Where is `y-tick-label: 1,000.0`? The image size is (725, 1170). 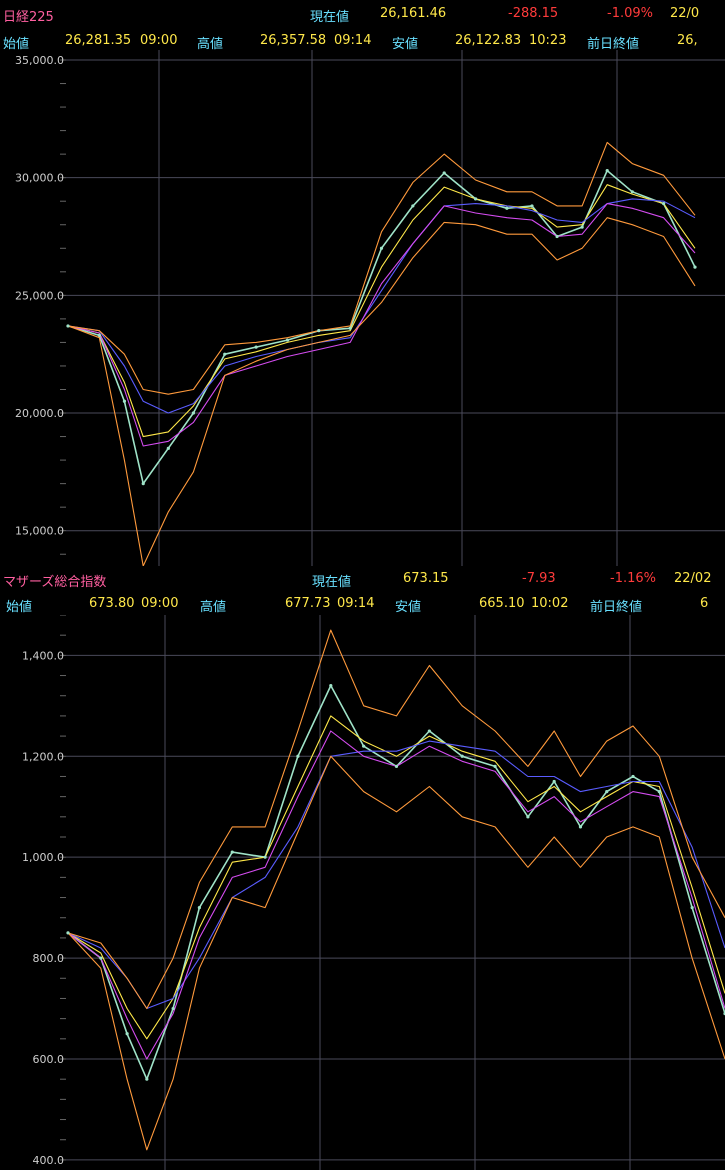
y-tick-label: 1,000.0 is located at coordinates (43, 857).